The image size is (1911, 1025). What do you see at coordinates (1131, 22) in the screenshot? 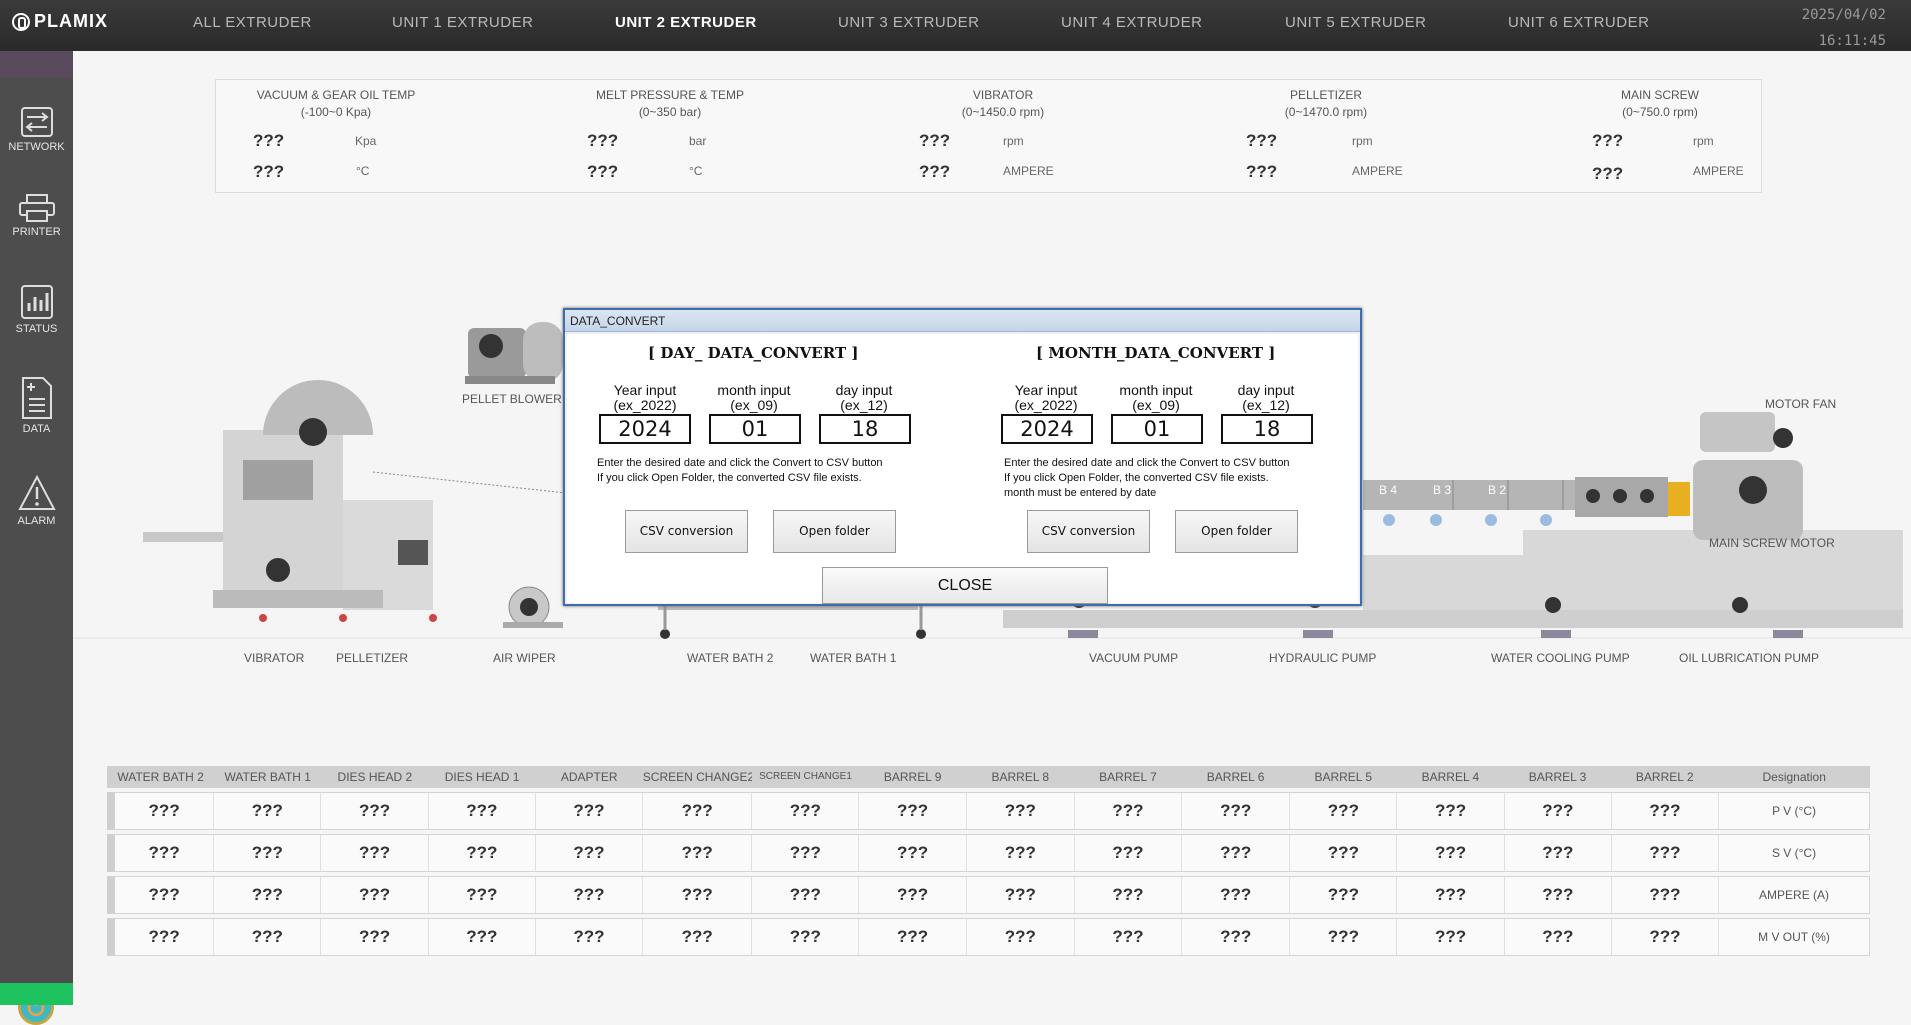
I see `tab-unit-4-extruder: UNIT 4 EXTRUDER` at bounding box center [1131, 22].